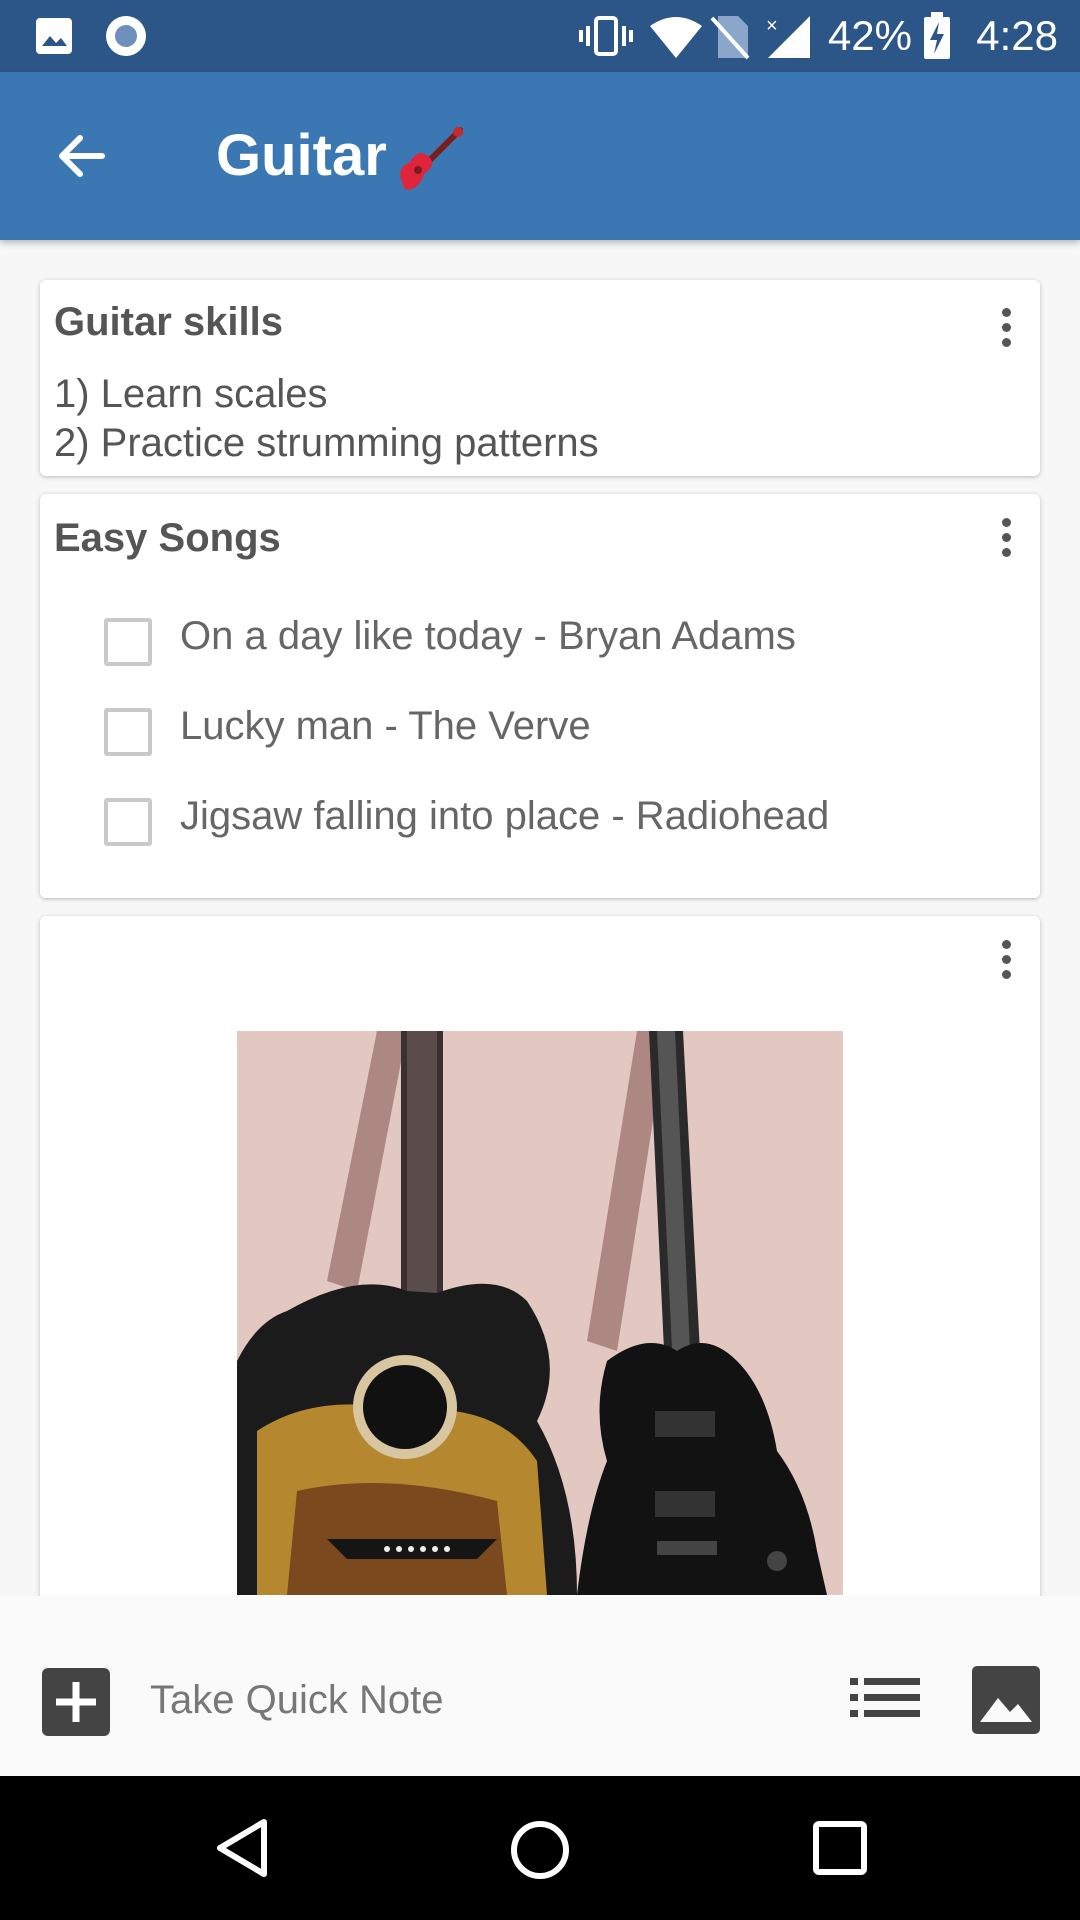  What do you see at coordinates (676, 37) in the screenshot?
I see `wifi-icon` at bounding box center [676, 37].